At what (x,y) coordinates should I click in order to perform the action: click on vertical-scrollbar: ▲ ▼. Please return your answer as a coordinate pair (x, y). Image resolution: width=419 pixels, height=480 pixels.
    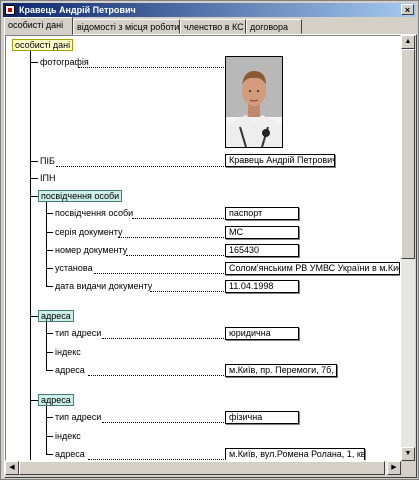
    Looking at the image, I should click on (408, 248).